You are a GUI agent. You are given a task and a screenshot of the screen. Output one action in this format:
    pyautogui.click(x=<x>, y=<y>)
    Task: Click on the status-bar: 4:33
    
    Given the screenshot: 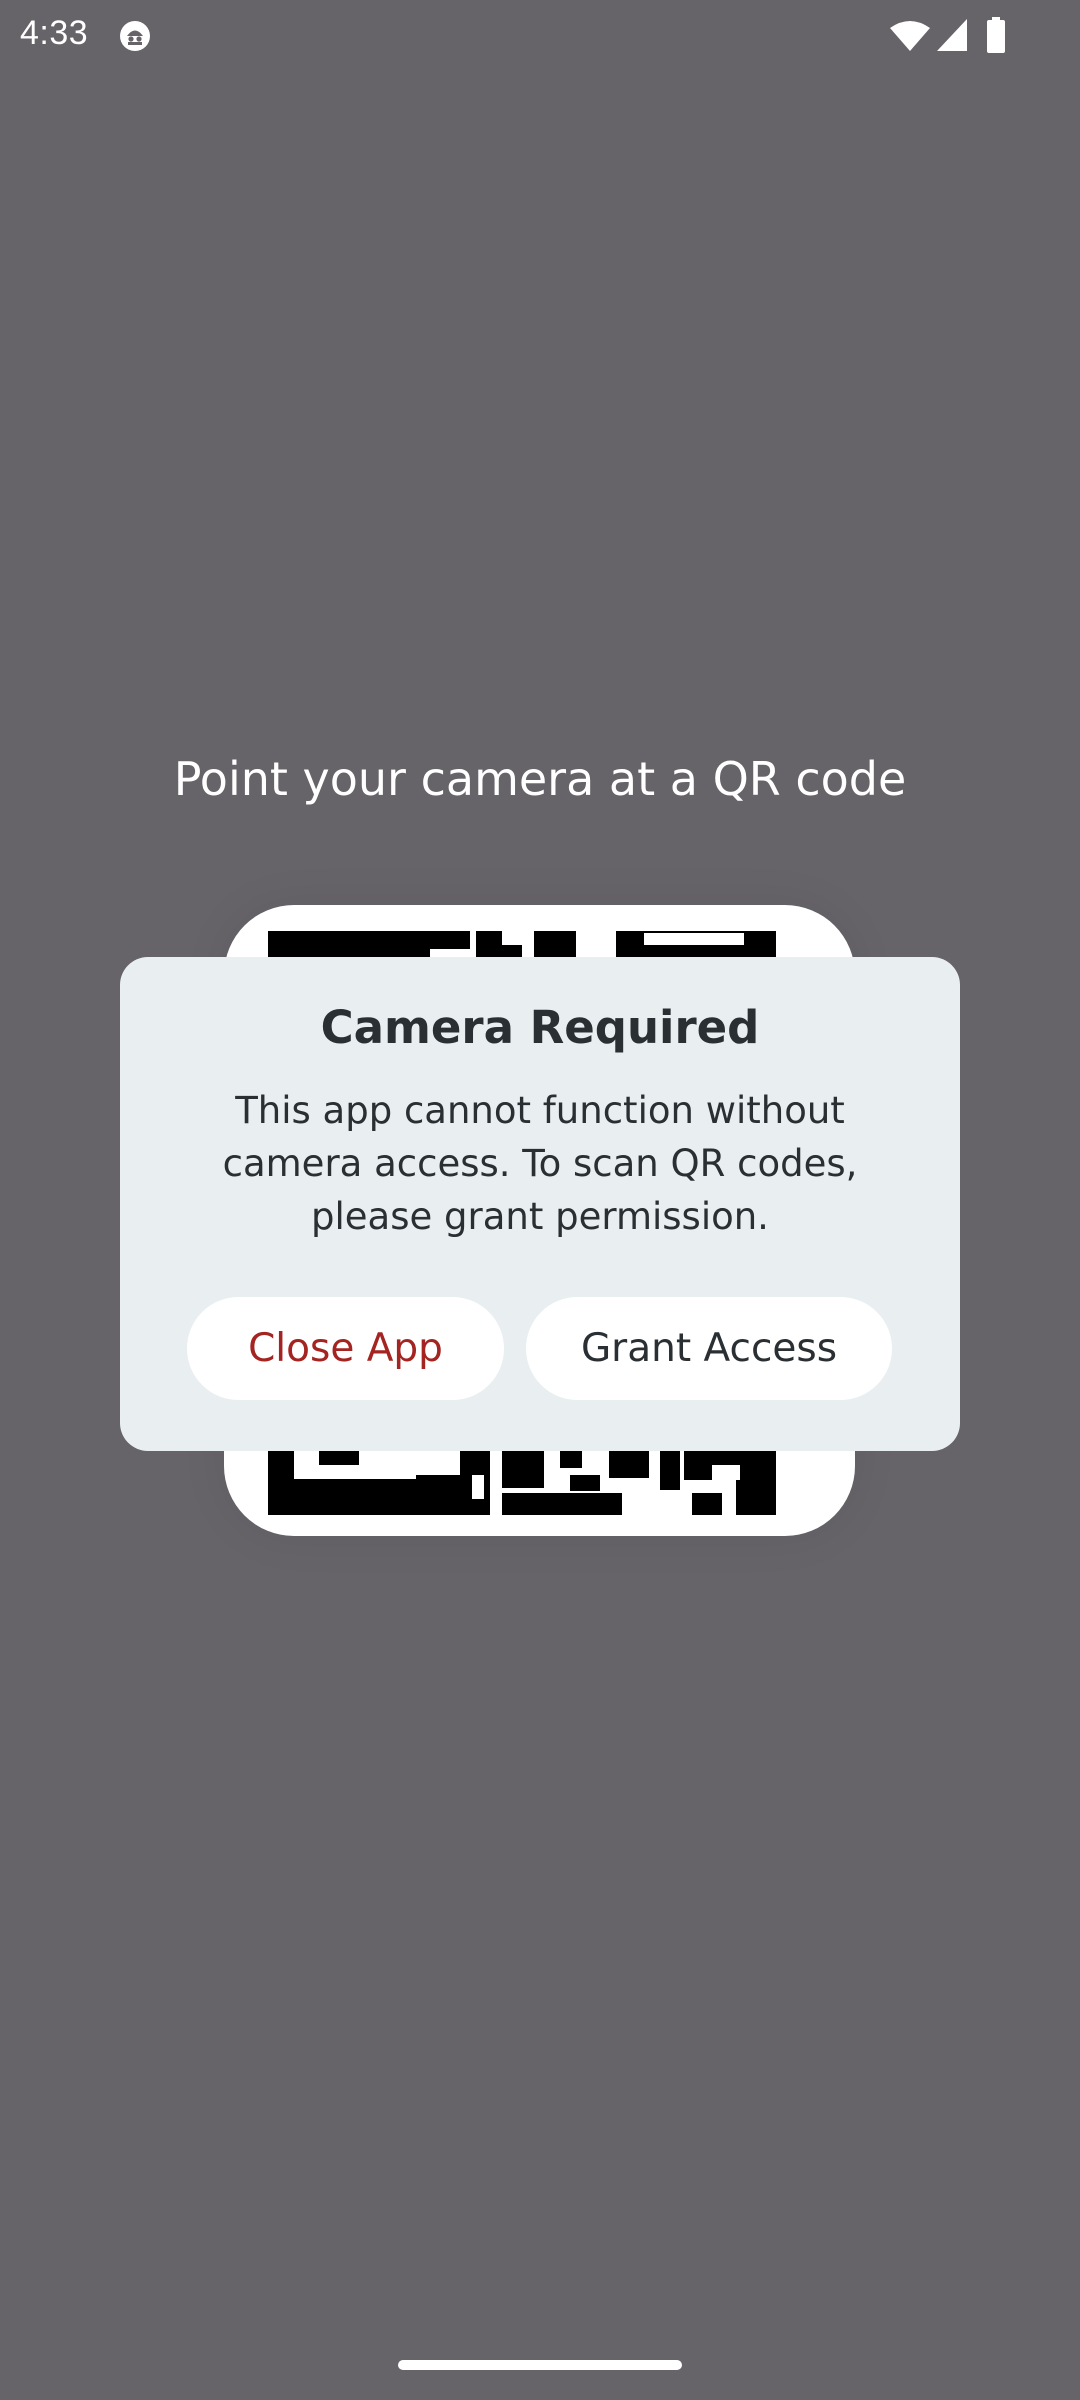 What is the action you would take?
    pyautogui.click(x=540, y=36)
    